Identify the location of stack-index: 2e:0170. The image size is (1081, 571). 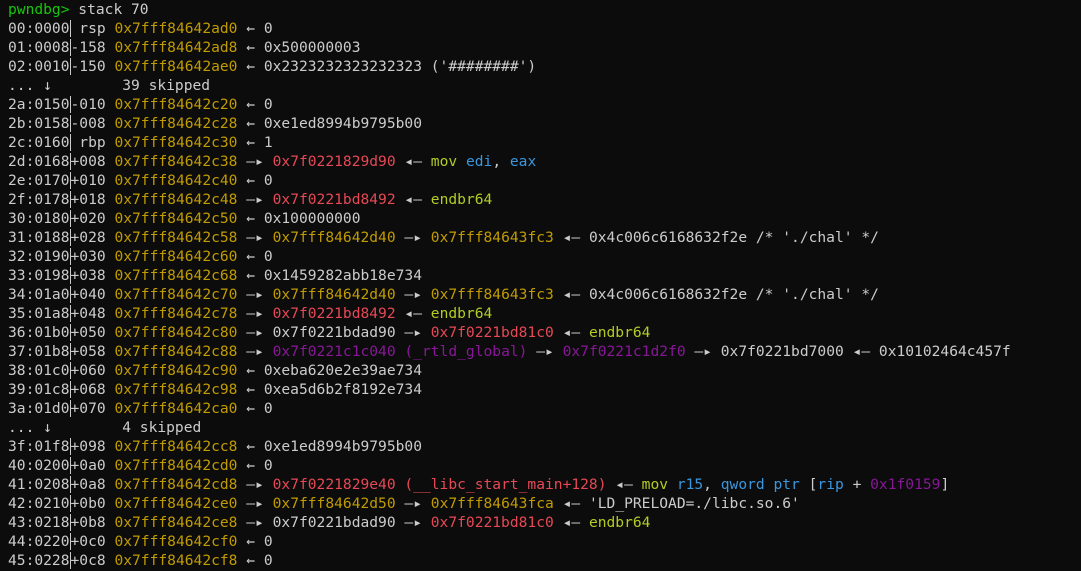
(39, 180).